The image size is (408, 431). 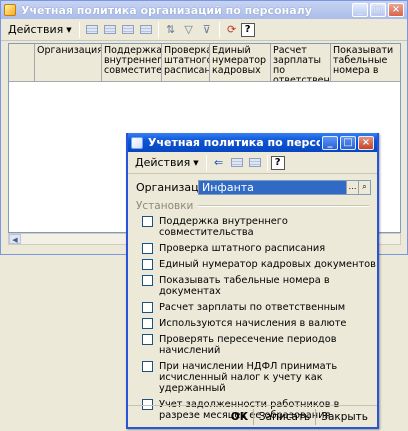 I want to click on close-button: Закрыть, so click(x=344, y=416).